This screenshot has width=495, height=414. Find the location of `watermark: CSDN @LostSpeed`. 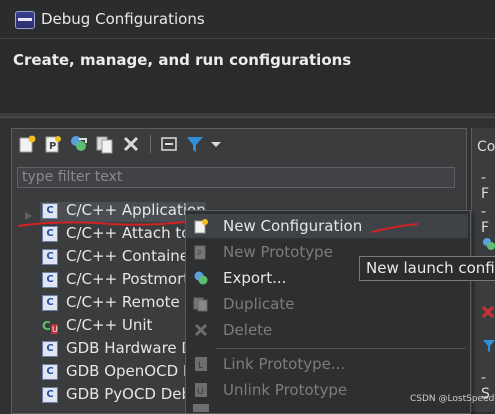

watermark: CSDN @LostSpeed is located at coordinates (452, 399).